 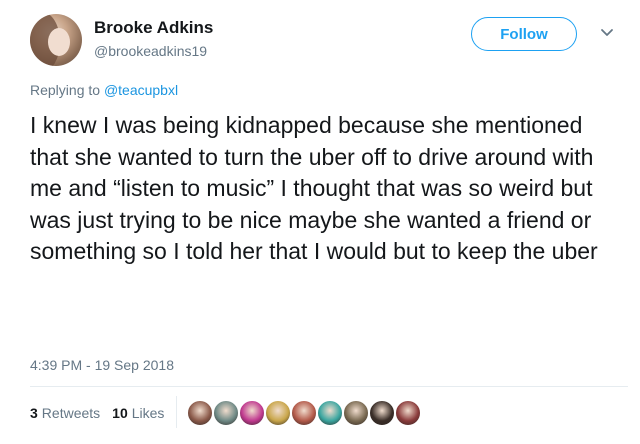 What do you see at coordinates (56, 40) in the screenshot?
I see `user-avatar` at bounding box center [56, 40].